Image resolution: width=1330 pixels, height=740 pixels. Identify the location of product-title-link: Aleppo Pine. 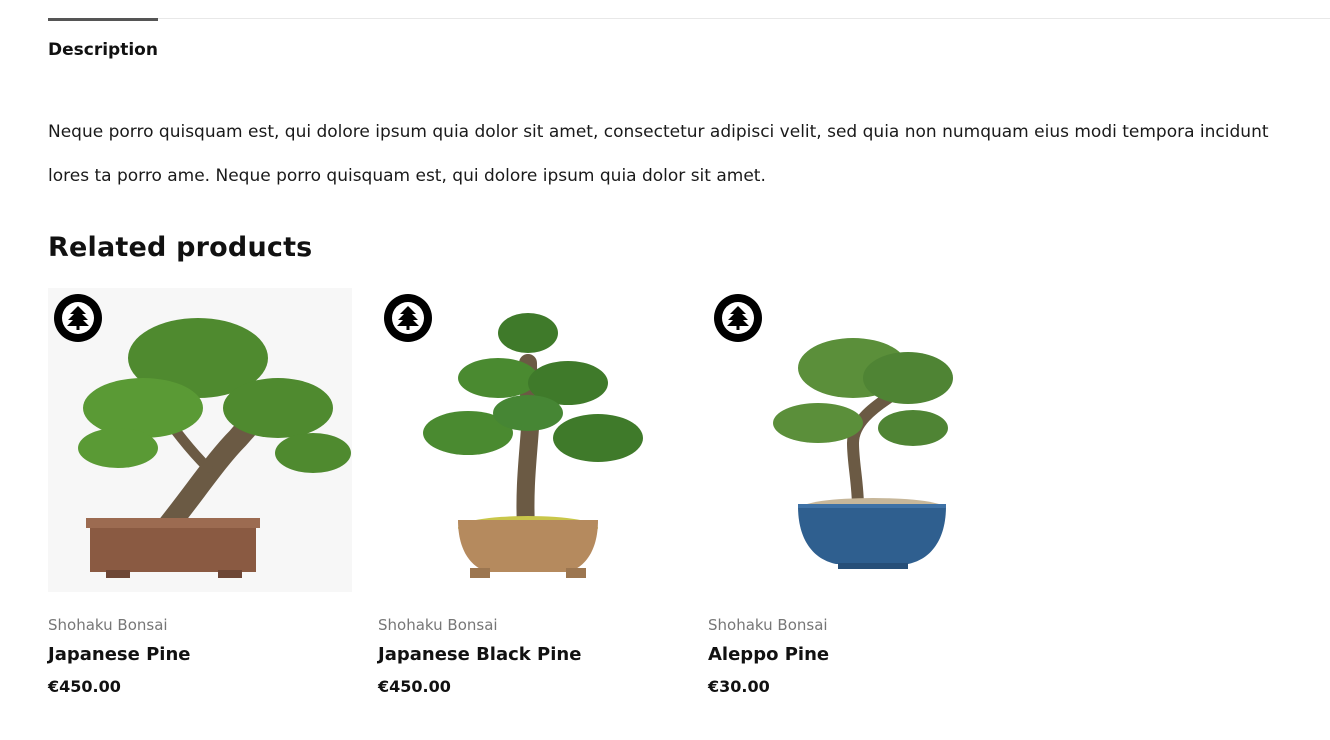
(860, 654).